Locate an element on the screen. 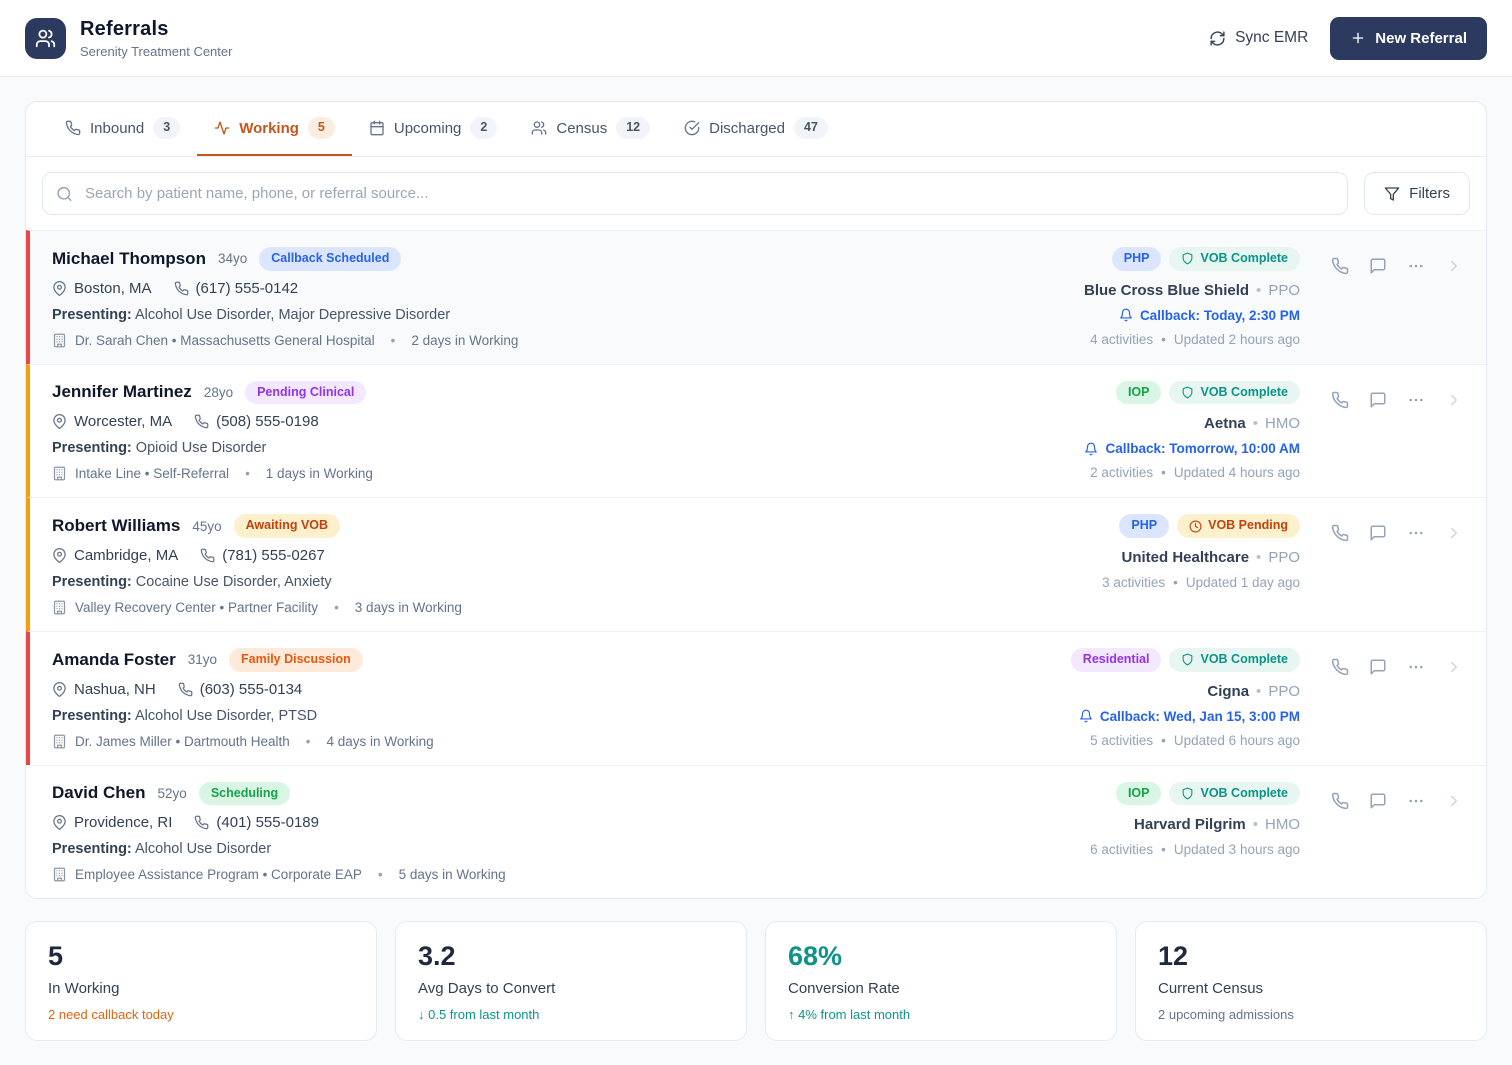 The image size is (1512, 1065). patient-location: Providence, RI is located at coordinates (123, 823).